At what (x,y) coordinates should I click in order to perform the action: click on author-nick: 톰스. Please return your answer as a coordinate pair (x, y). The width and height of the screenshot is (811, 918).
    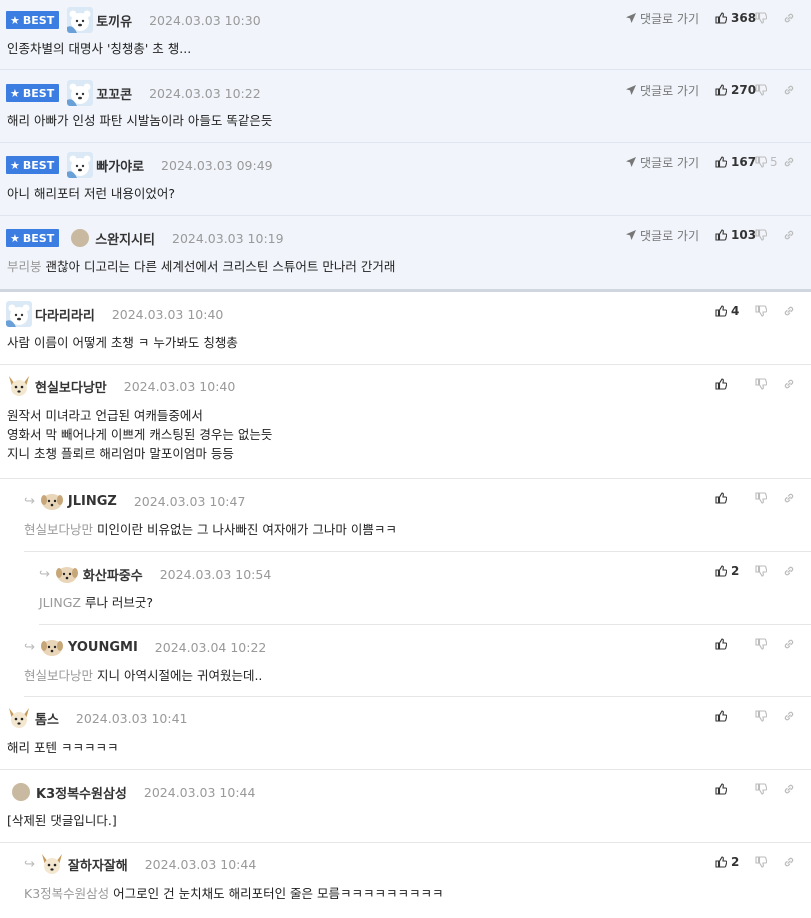
    Looking at the image, I should click on (47, 718).